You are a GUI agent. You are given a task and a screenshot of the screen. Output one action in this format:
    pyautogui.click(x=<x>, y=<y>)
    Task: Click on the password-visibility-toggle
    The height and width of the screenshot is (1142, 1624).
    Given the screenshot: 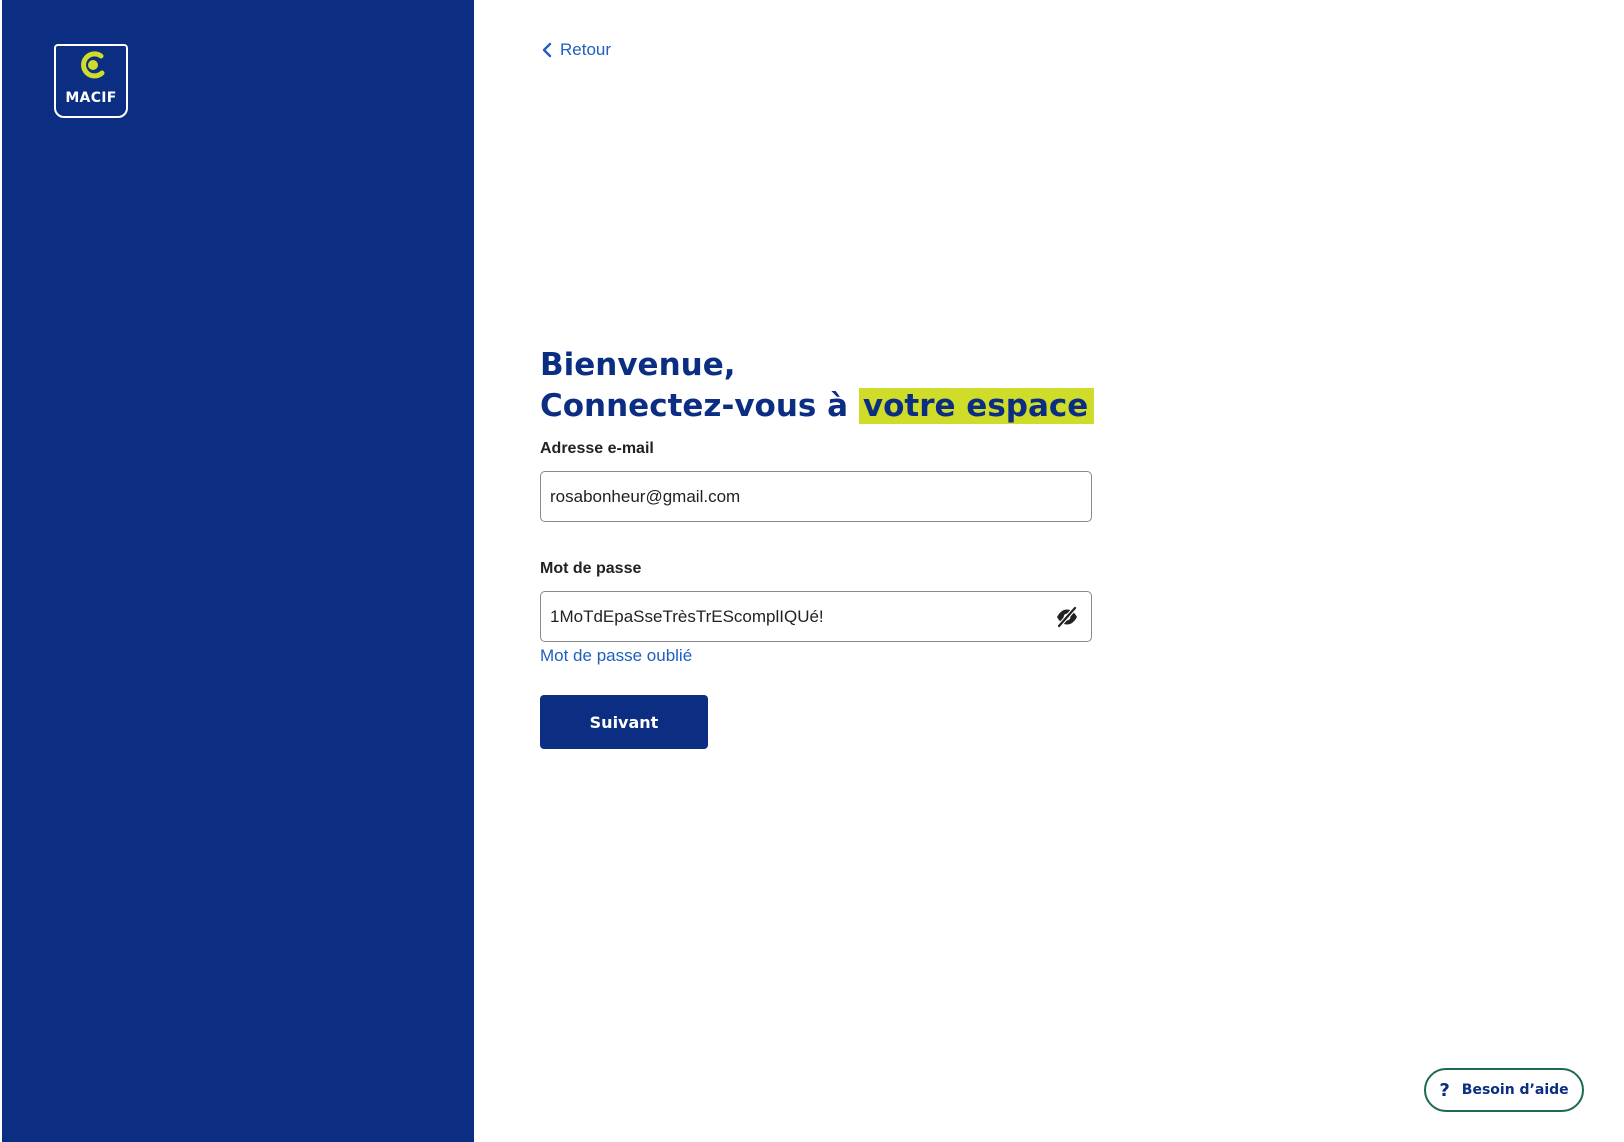 What is the action you would take?
    pyautogui.click(x=1067, y=617)
    